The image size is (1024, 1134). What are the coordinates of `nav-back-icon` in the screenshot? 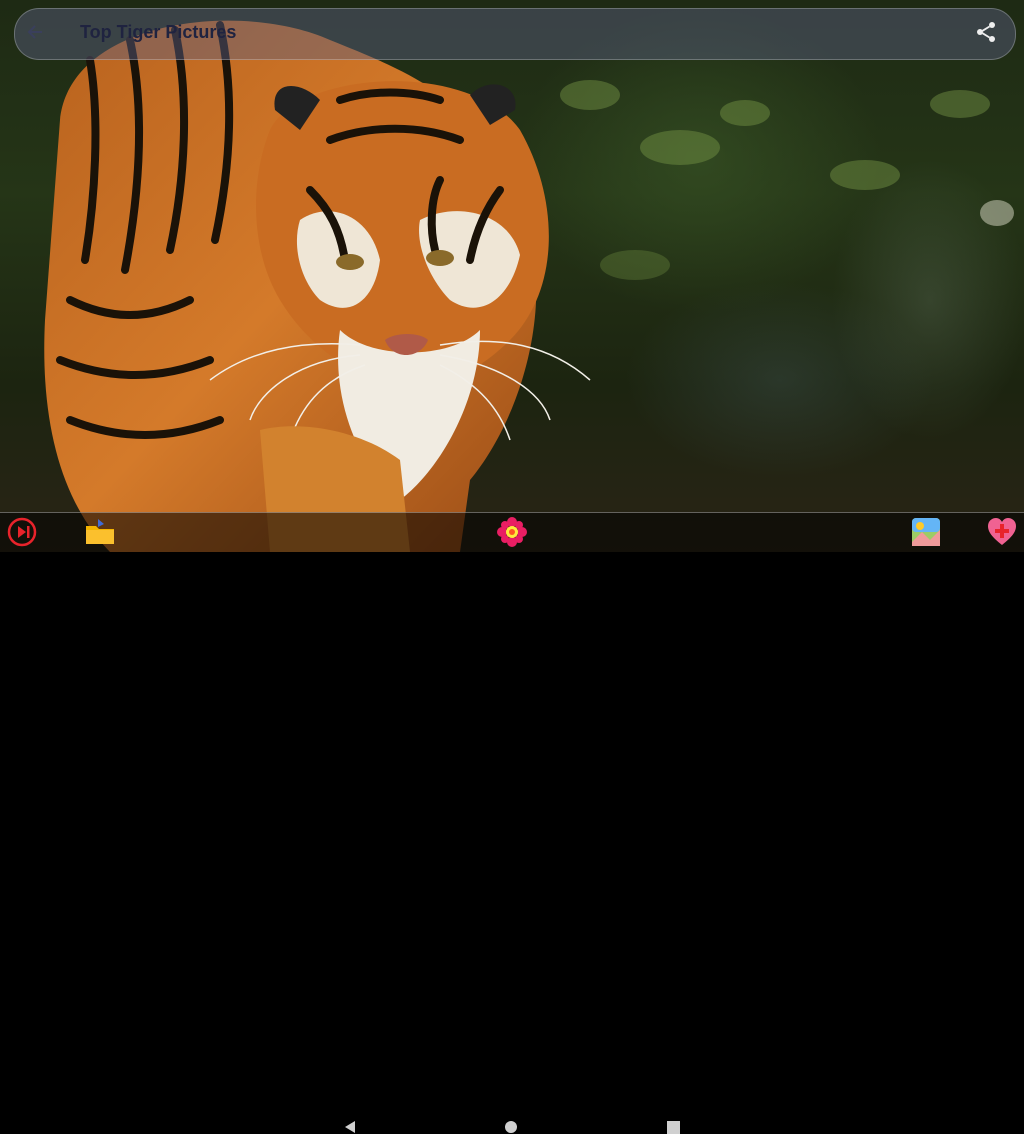 It's located at (350, 1127).